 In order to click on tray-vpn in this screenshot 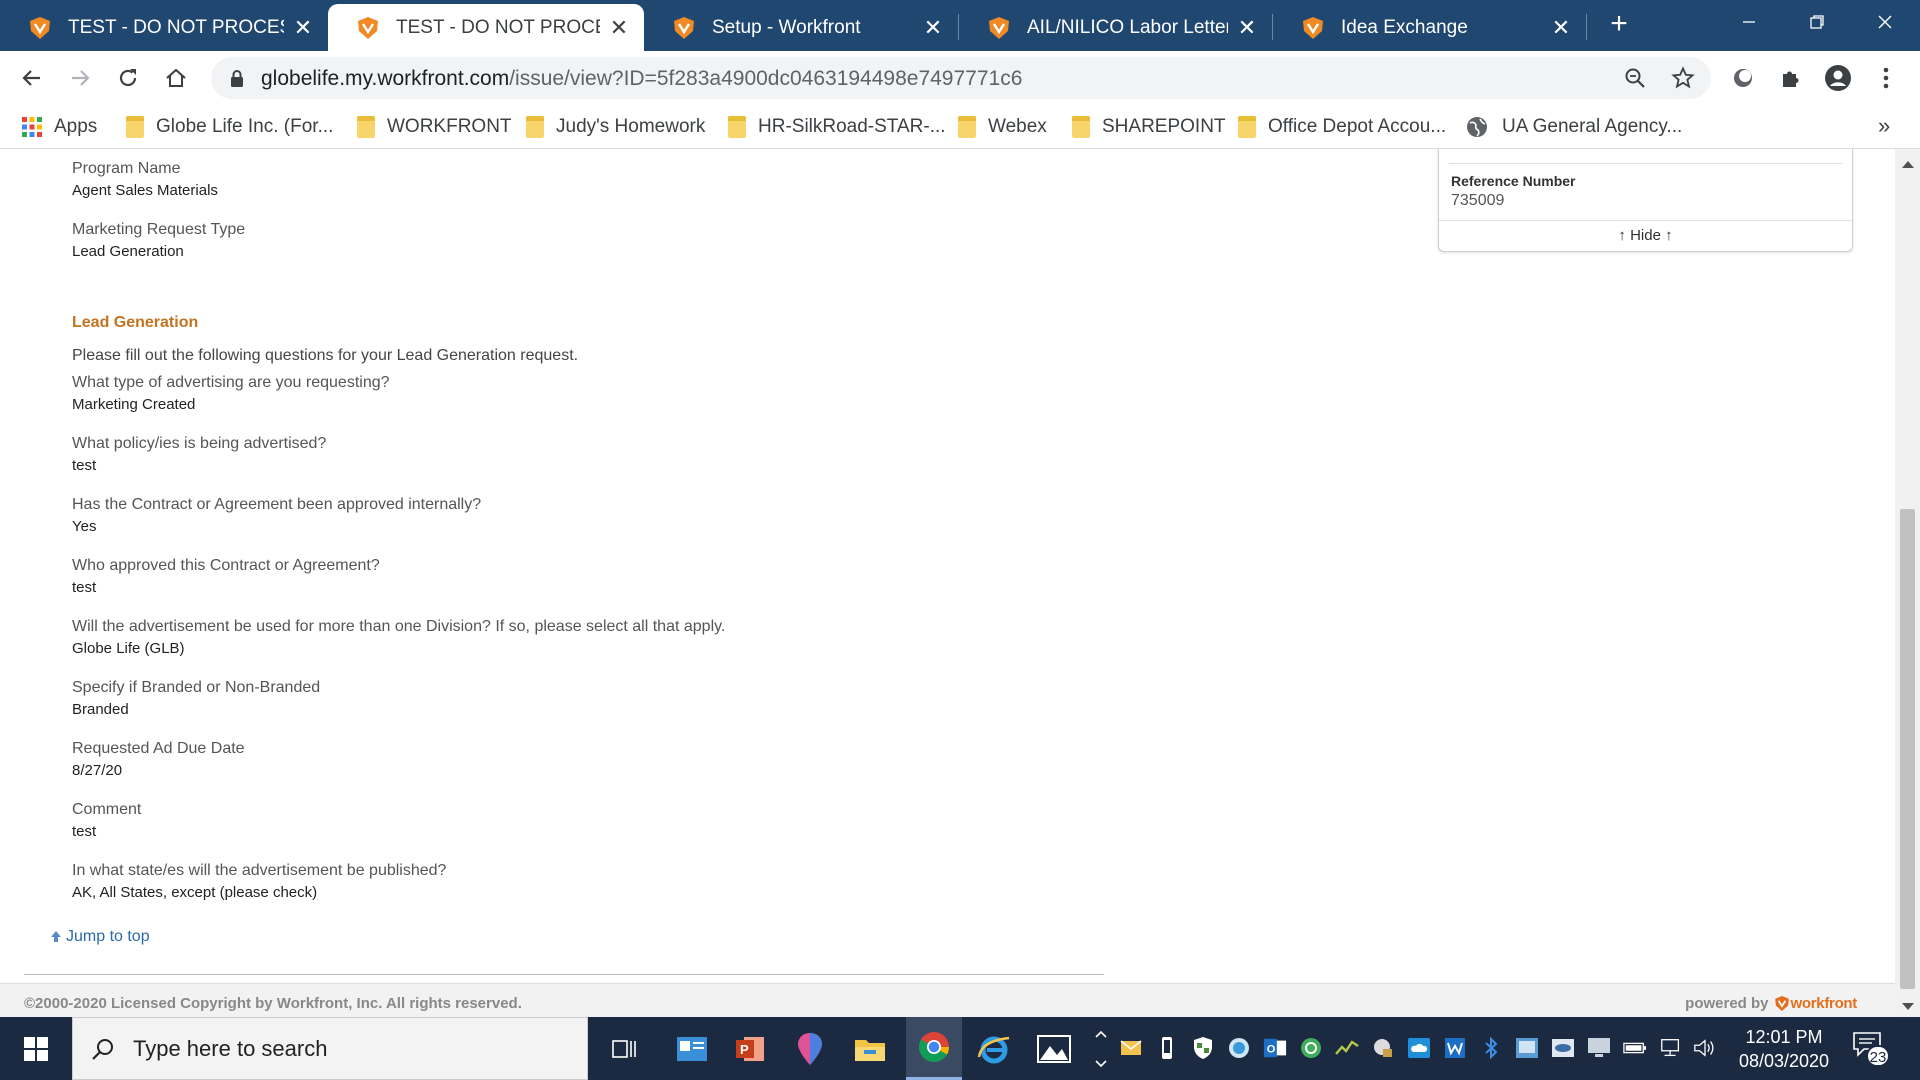, I will do `click(1383, 1048)`.